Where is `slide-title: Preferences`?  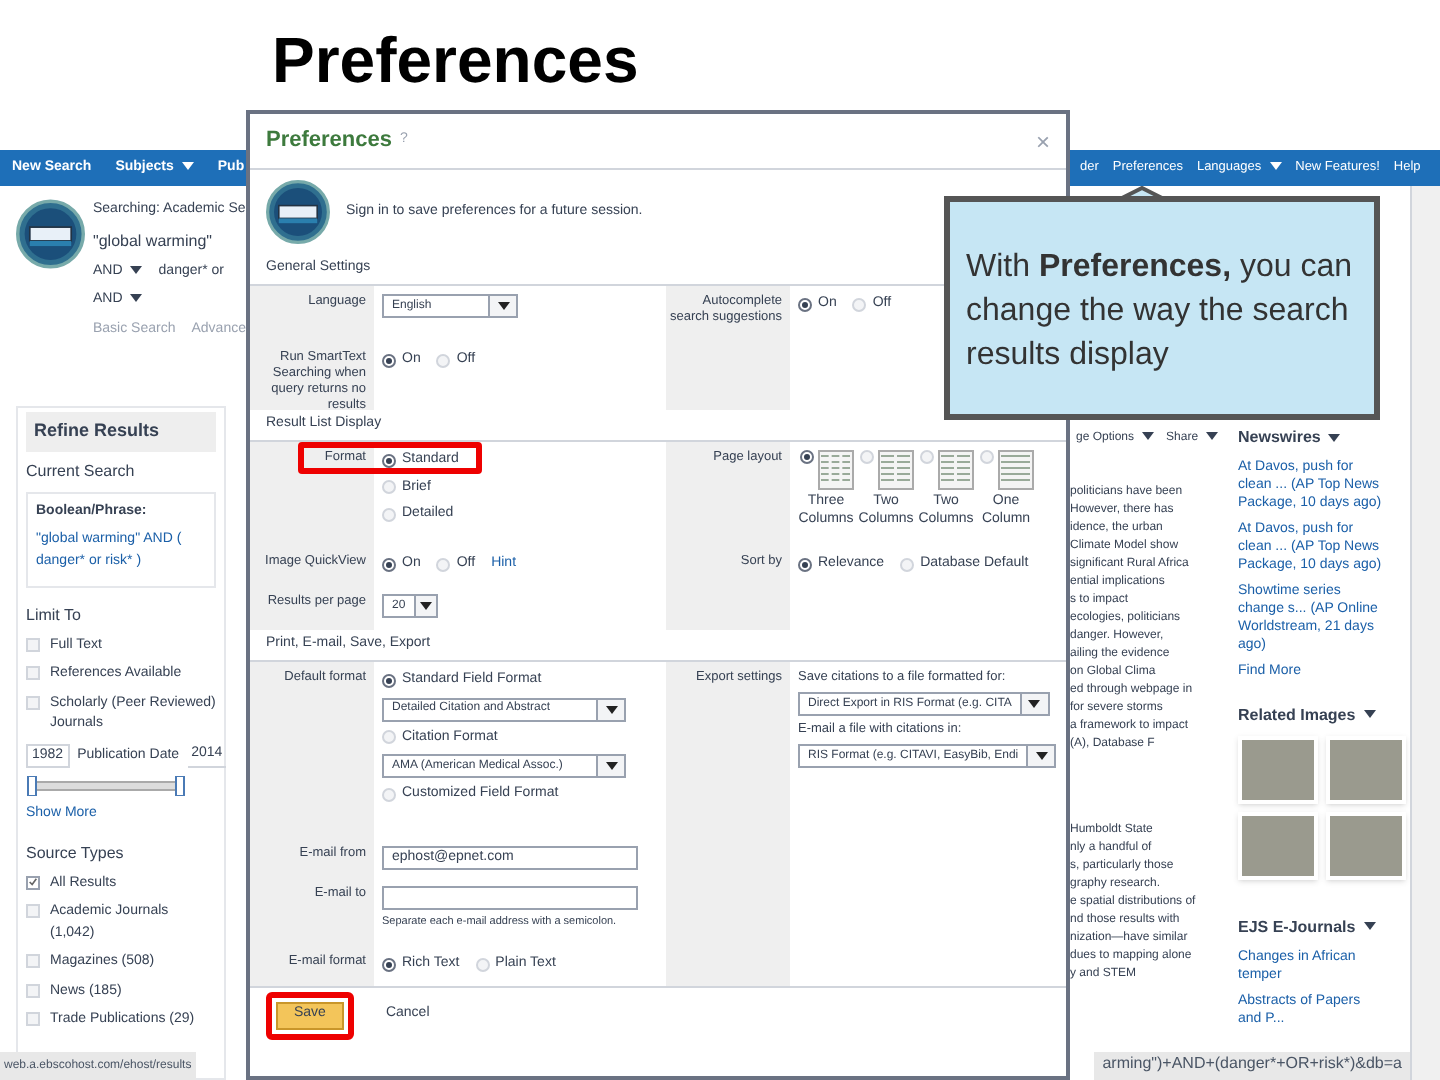
slide-title: Preferences is located at coordinates (456, 60).